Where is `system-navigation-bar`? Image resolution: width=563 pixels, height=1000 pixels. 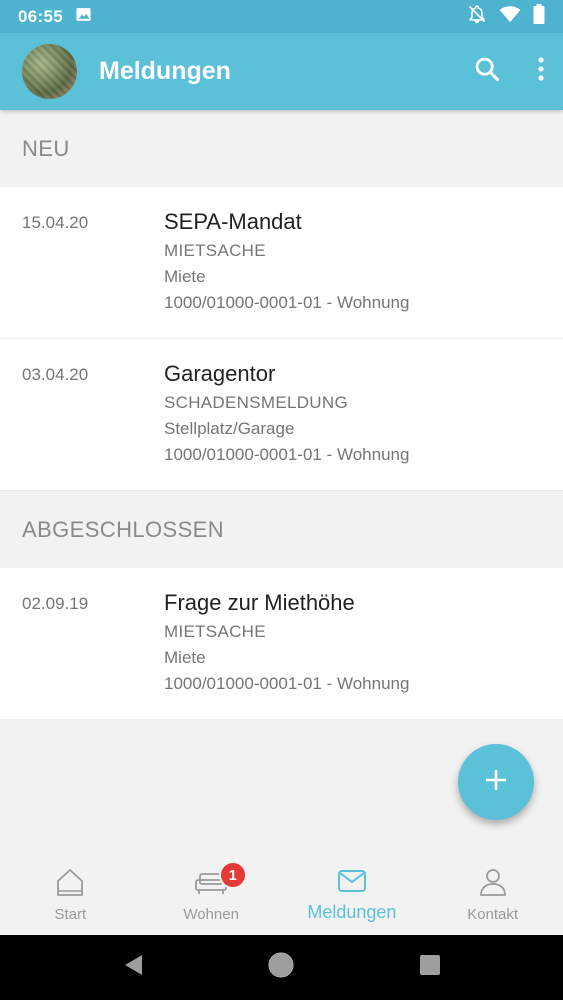
system-navigation-bar is located at coordinates (281, 967).